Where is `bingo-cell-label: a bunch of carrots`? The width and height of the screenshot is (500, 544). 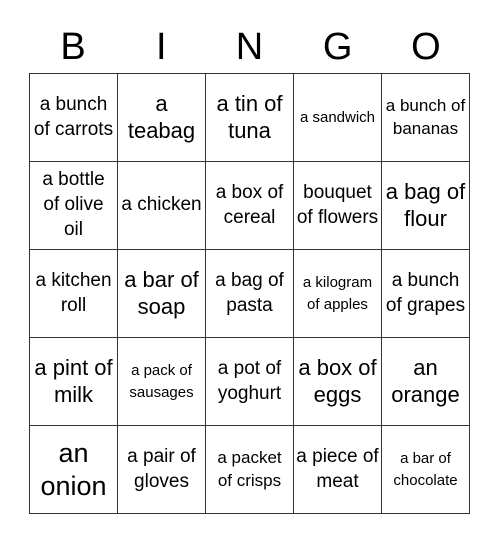
bingo-cell-label: a bunch of carrots is located at coordinates (73, 116).